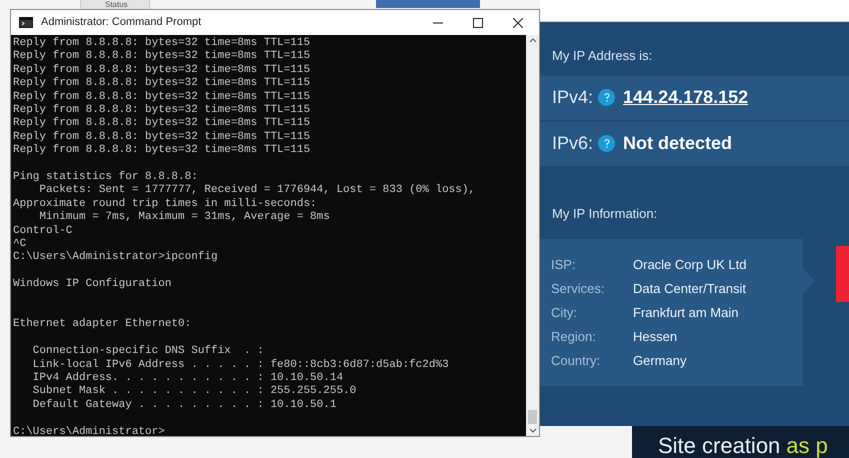 The image size is (849, 458). Describe the element at coordinates (518, 23) in the screenshot. I see `close-icon` at that location.